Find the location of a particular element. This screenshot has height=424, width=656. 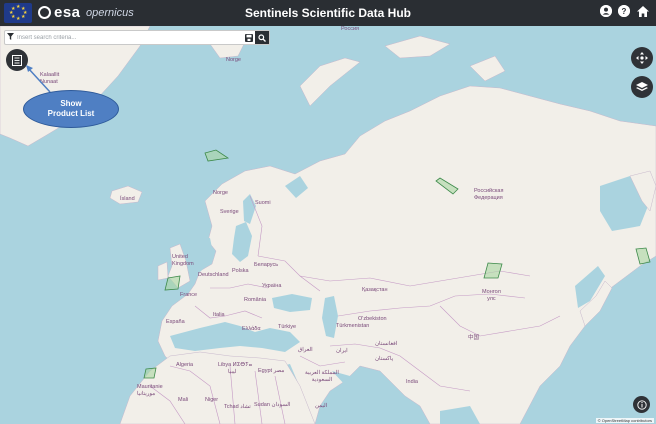

pan-button is located at coordinates (642, 58).